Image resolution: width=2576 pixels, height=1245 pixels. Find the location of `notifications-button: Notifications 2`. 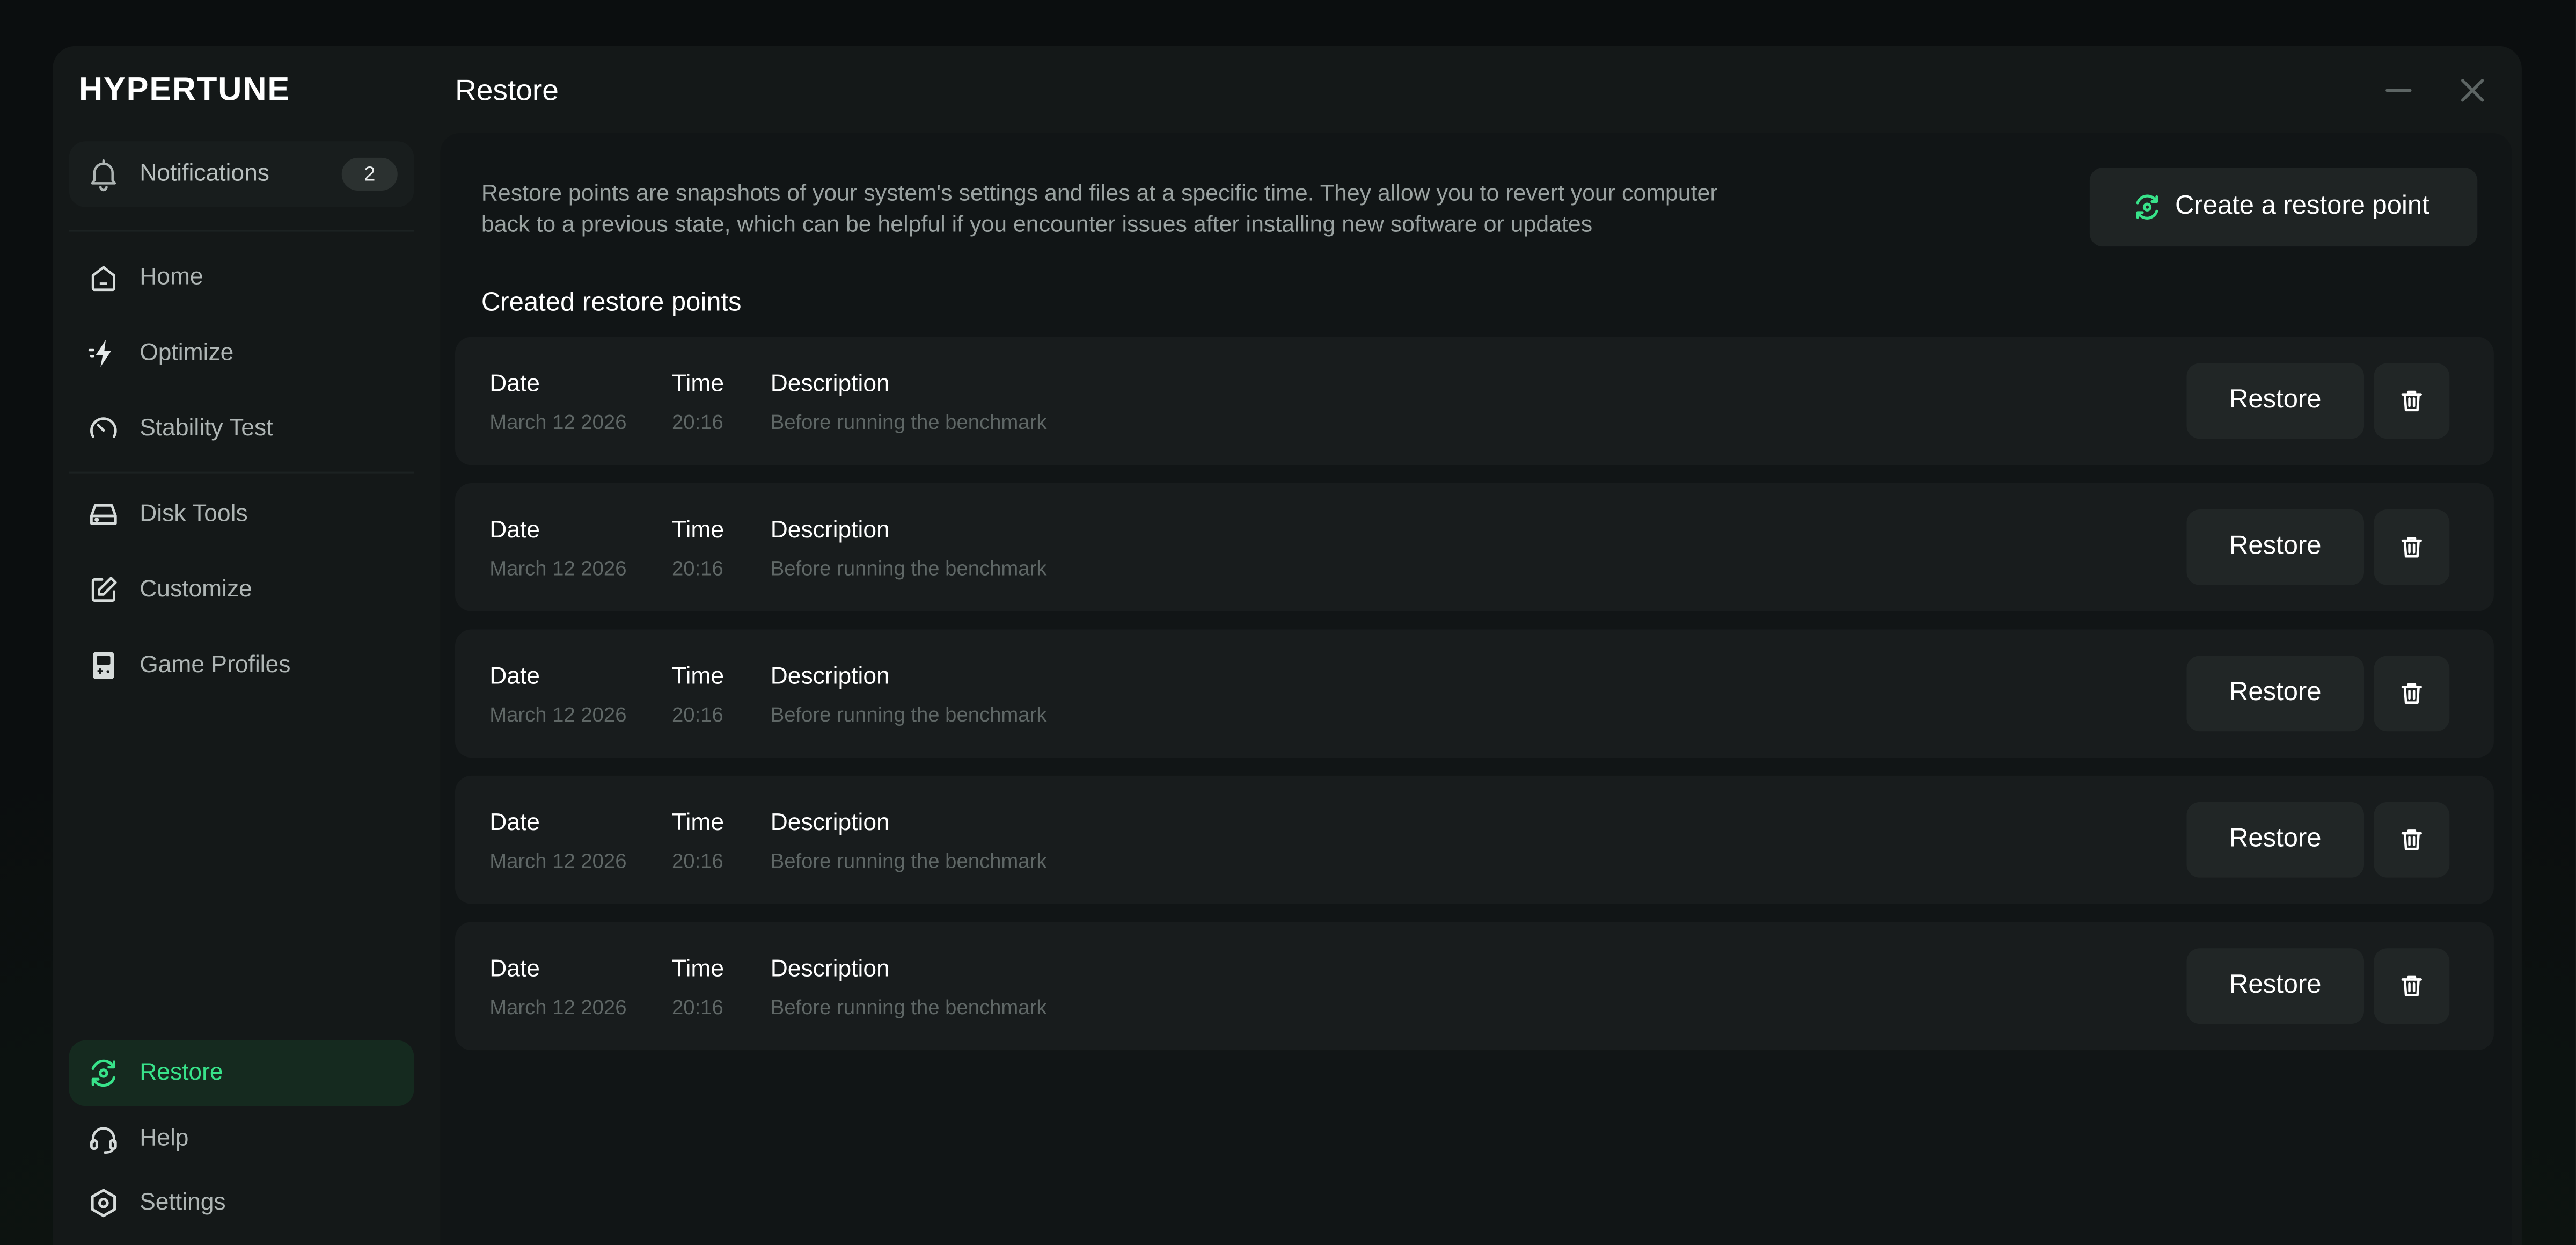

notifications-button: Notifications 2 is located at coordinates (241, 174).